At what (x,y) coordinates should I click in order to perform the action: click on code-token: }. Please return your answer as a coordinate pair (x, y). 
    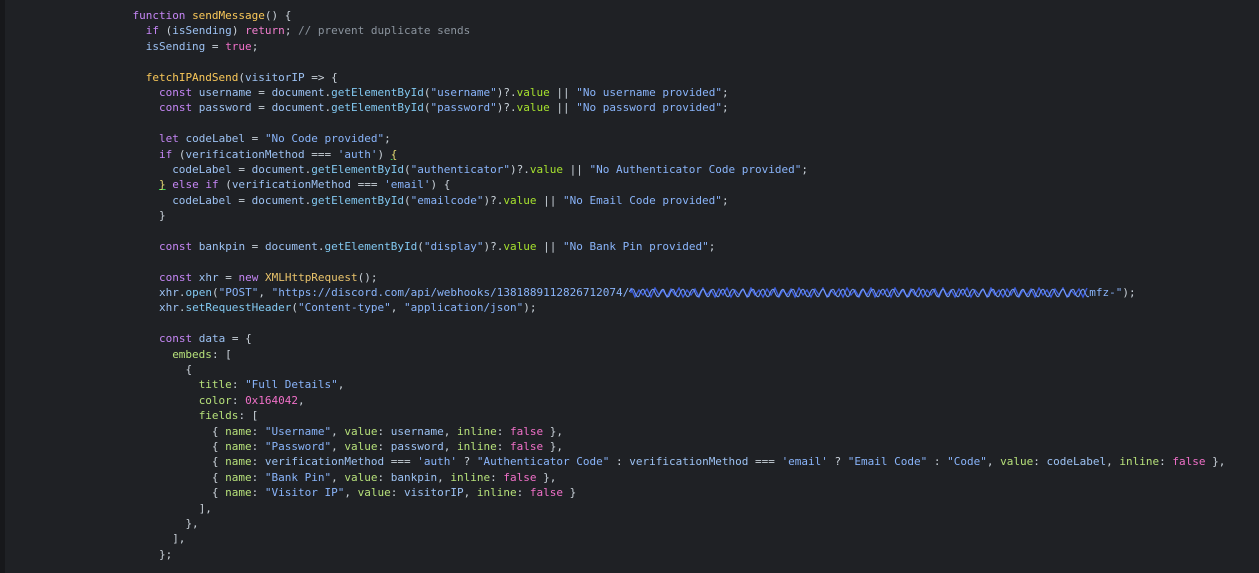
    Looking at the image, I should click on (162, 216).